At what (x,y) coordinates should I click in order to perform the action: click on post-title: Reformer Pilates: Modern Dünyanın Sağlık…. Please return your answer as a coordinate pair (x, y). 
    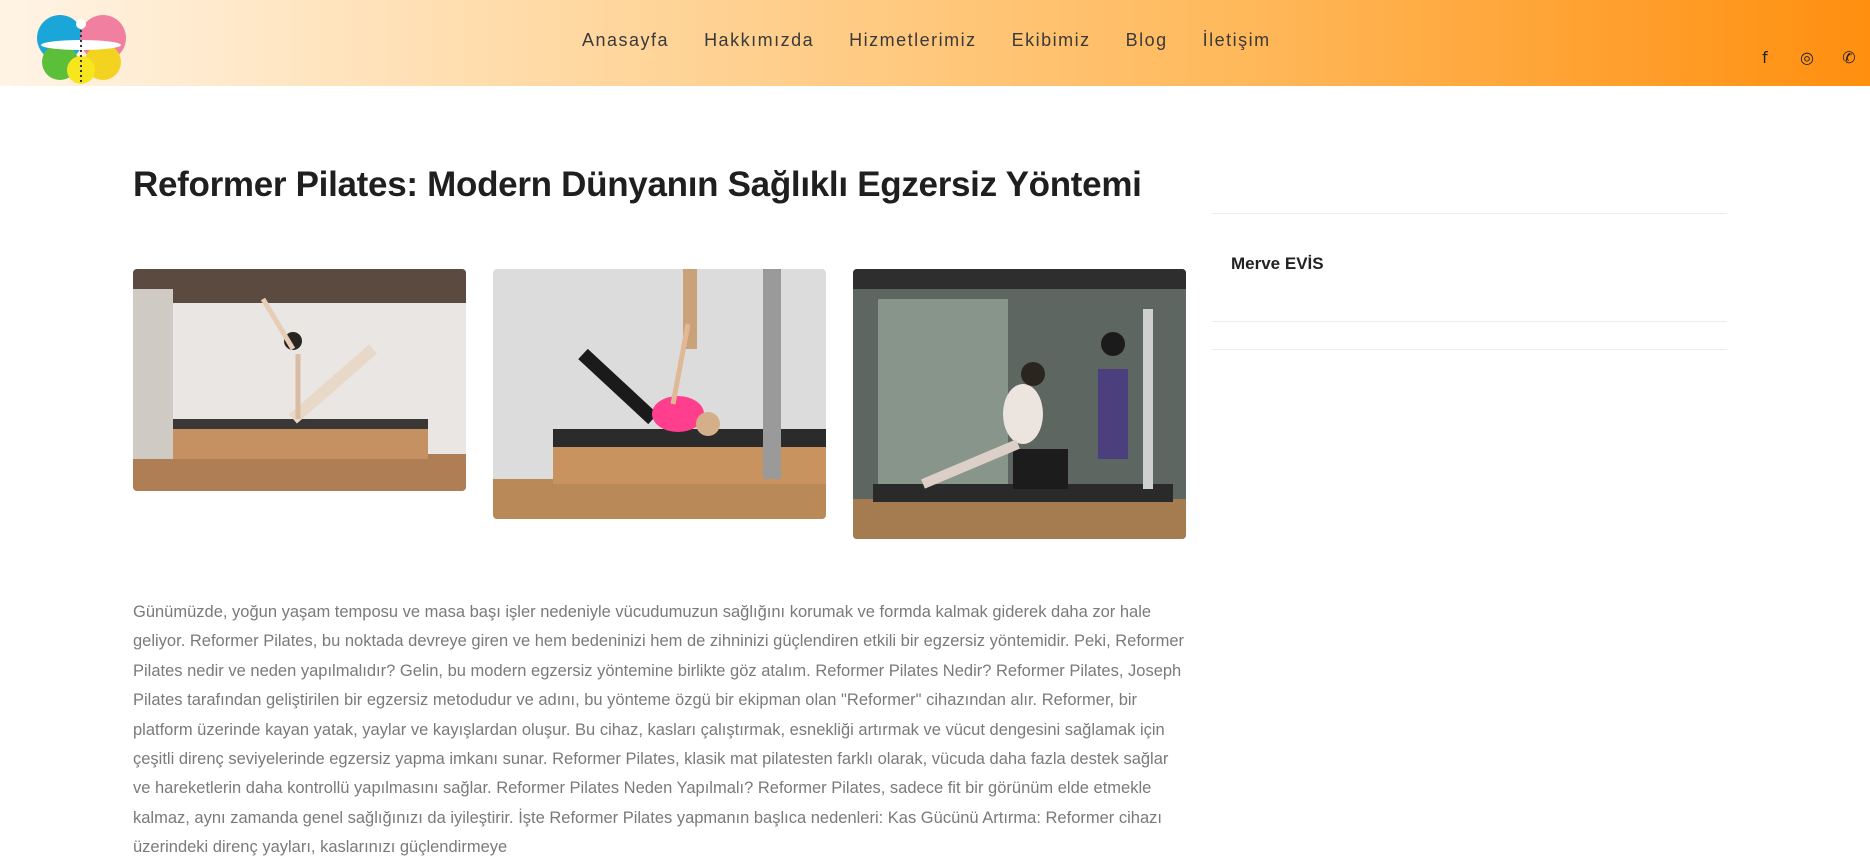
    Looking at the image, I should click on (637, 184).